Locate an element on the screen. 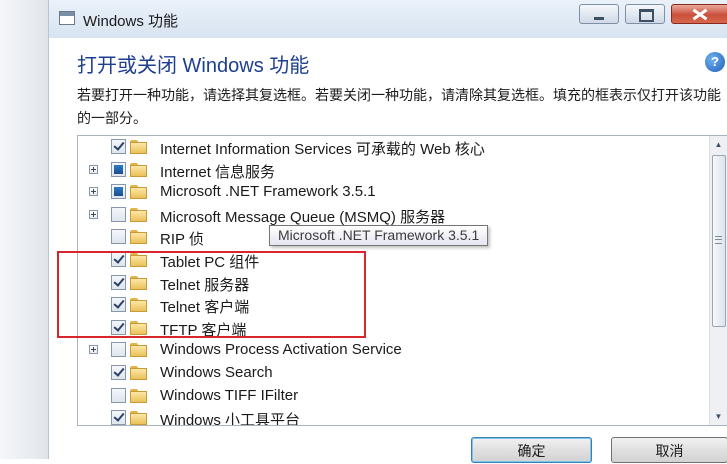 The height and width of the screenshot is (464, 727). background-window-edge is located at coordinates (24, 229).